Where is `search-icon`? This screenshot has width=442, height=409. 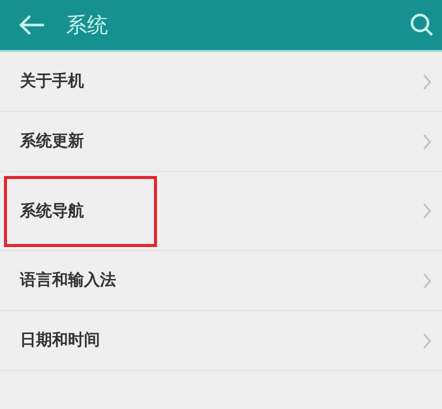
search-icon is located at coordinates (422, 25).